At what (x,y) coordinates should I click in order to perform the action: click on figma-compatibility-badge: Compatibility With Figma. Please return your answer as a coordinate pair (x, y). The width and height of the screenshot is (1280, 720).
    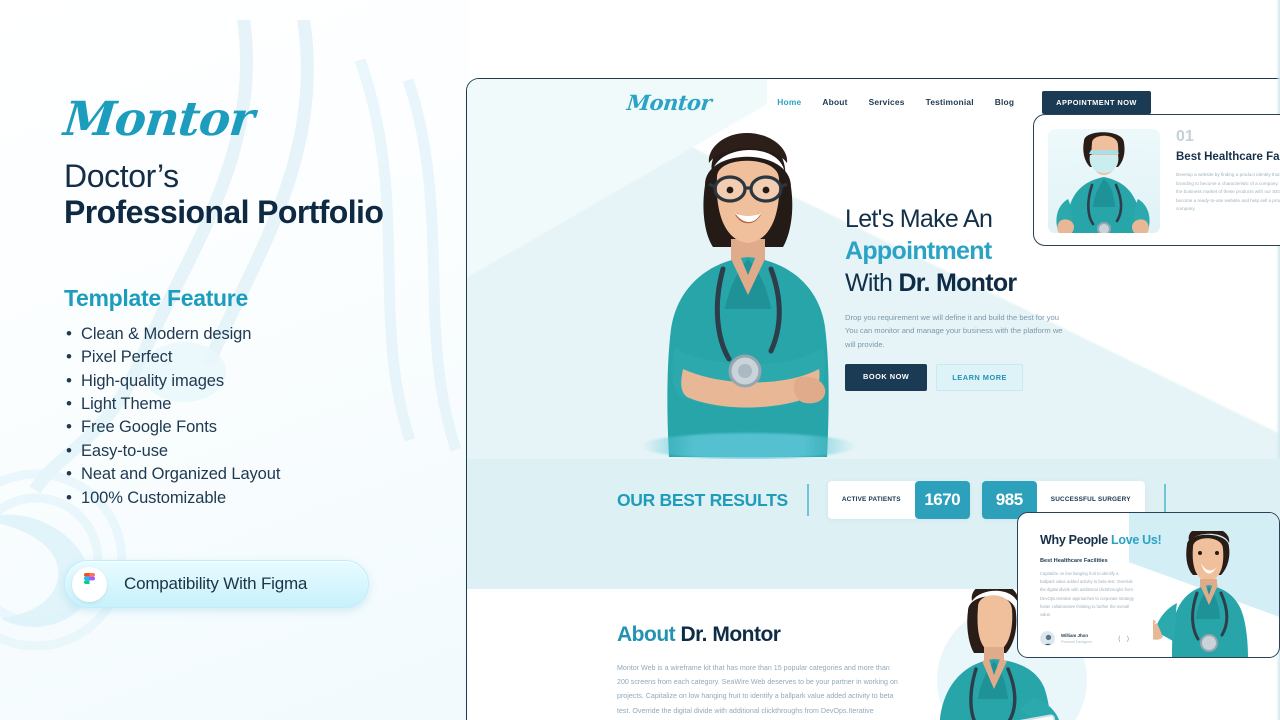
    Looking at the image, I should click on (216, 584).